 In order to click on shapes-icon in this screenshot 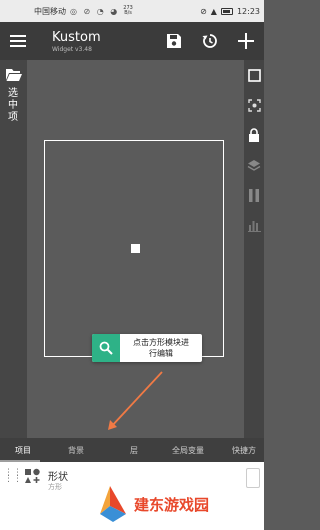, I will do `click(32, 475)`.